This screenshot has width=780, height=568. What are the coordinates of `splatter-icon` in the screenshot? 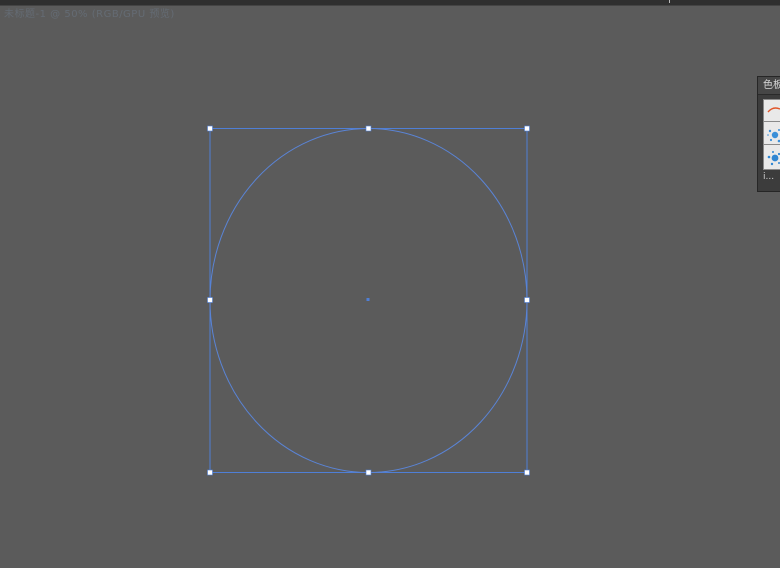 It's located at (773, 158).